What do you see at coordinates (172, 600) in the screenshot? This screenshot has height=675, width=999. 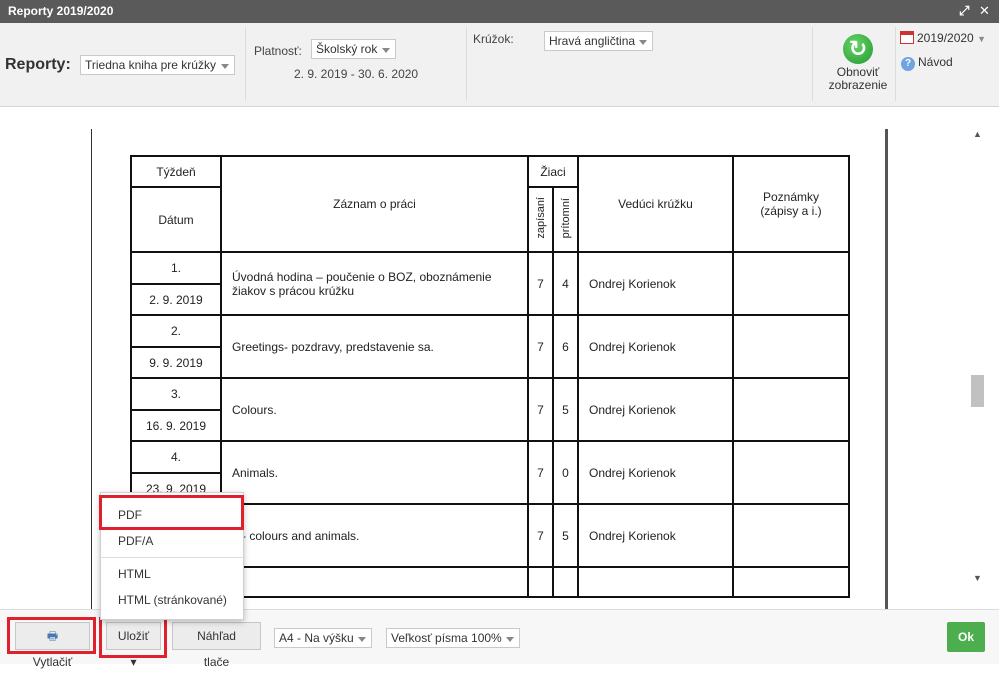 I see `menu-item-html-paged: HTML (stránkované)` at bounding box center [172, 600].